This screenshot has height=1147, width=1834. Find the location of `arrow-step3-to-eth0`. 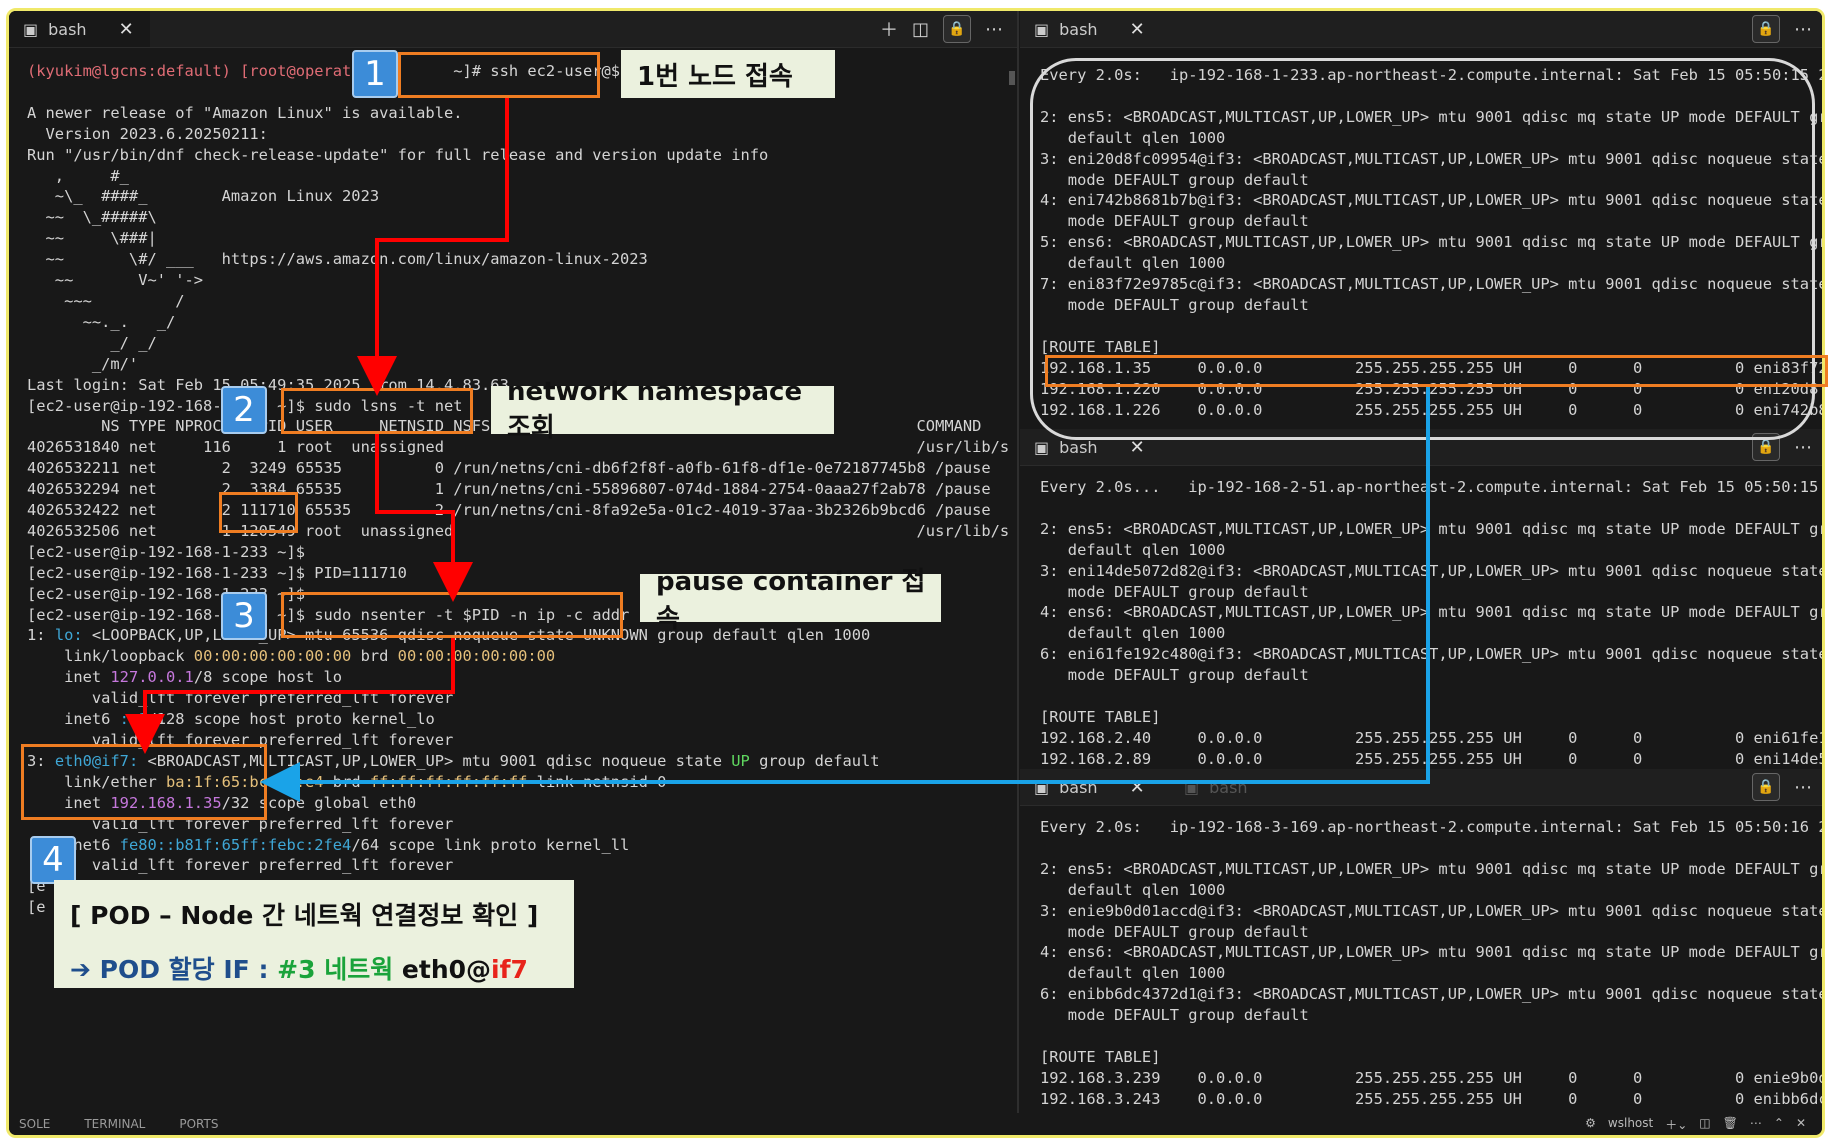

arrow-step3-to-eth0 is located at coordinates (290, 696).